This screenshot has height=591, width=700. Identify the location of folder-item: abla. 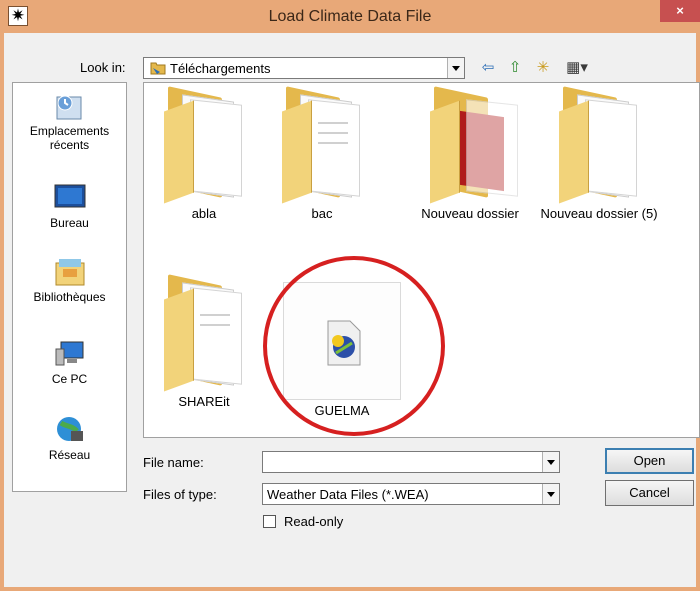
(204, 153).